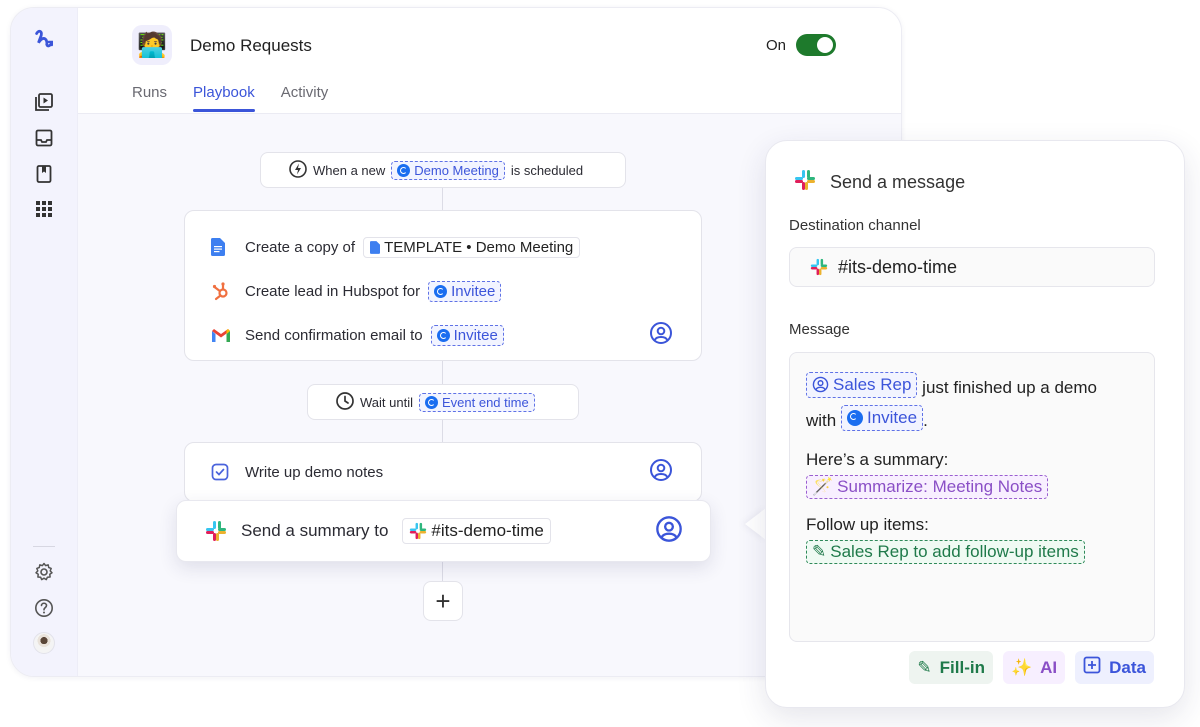  I want to click on trigger-prefix: When a new, so click(349, 170).